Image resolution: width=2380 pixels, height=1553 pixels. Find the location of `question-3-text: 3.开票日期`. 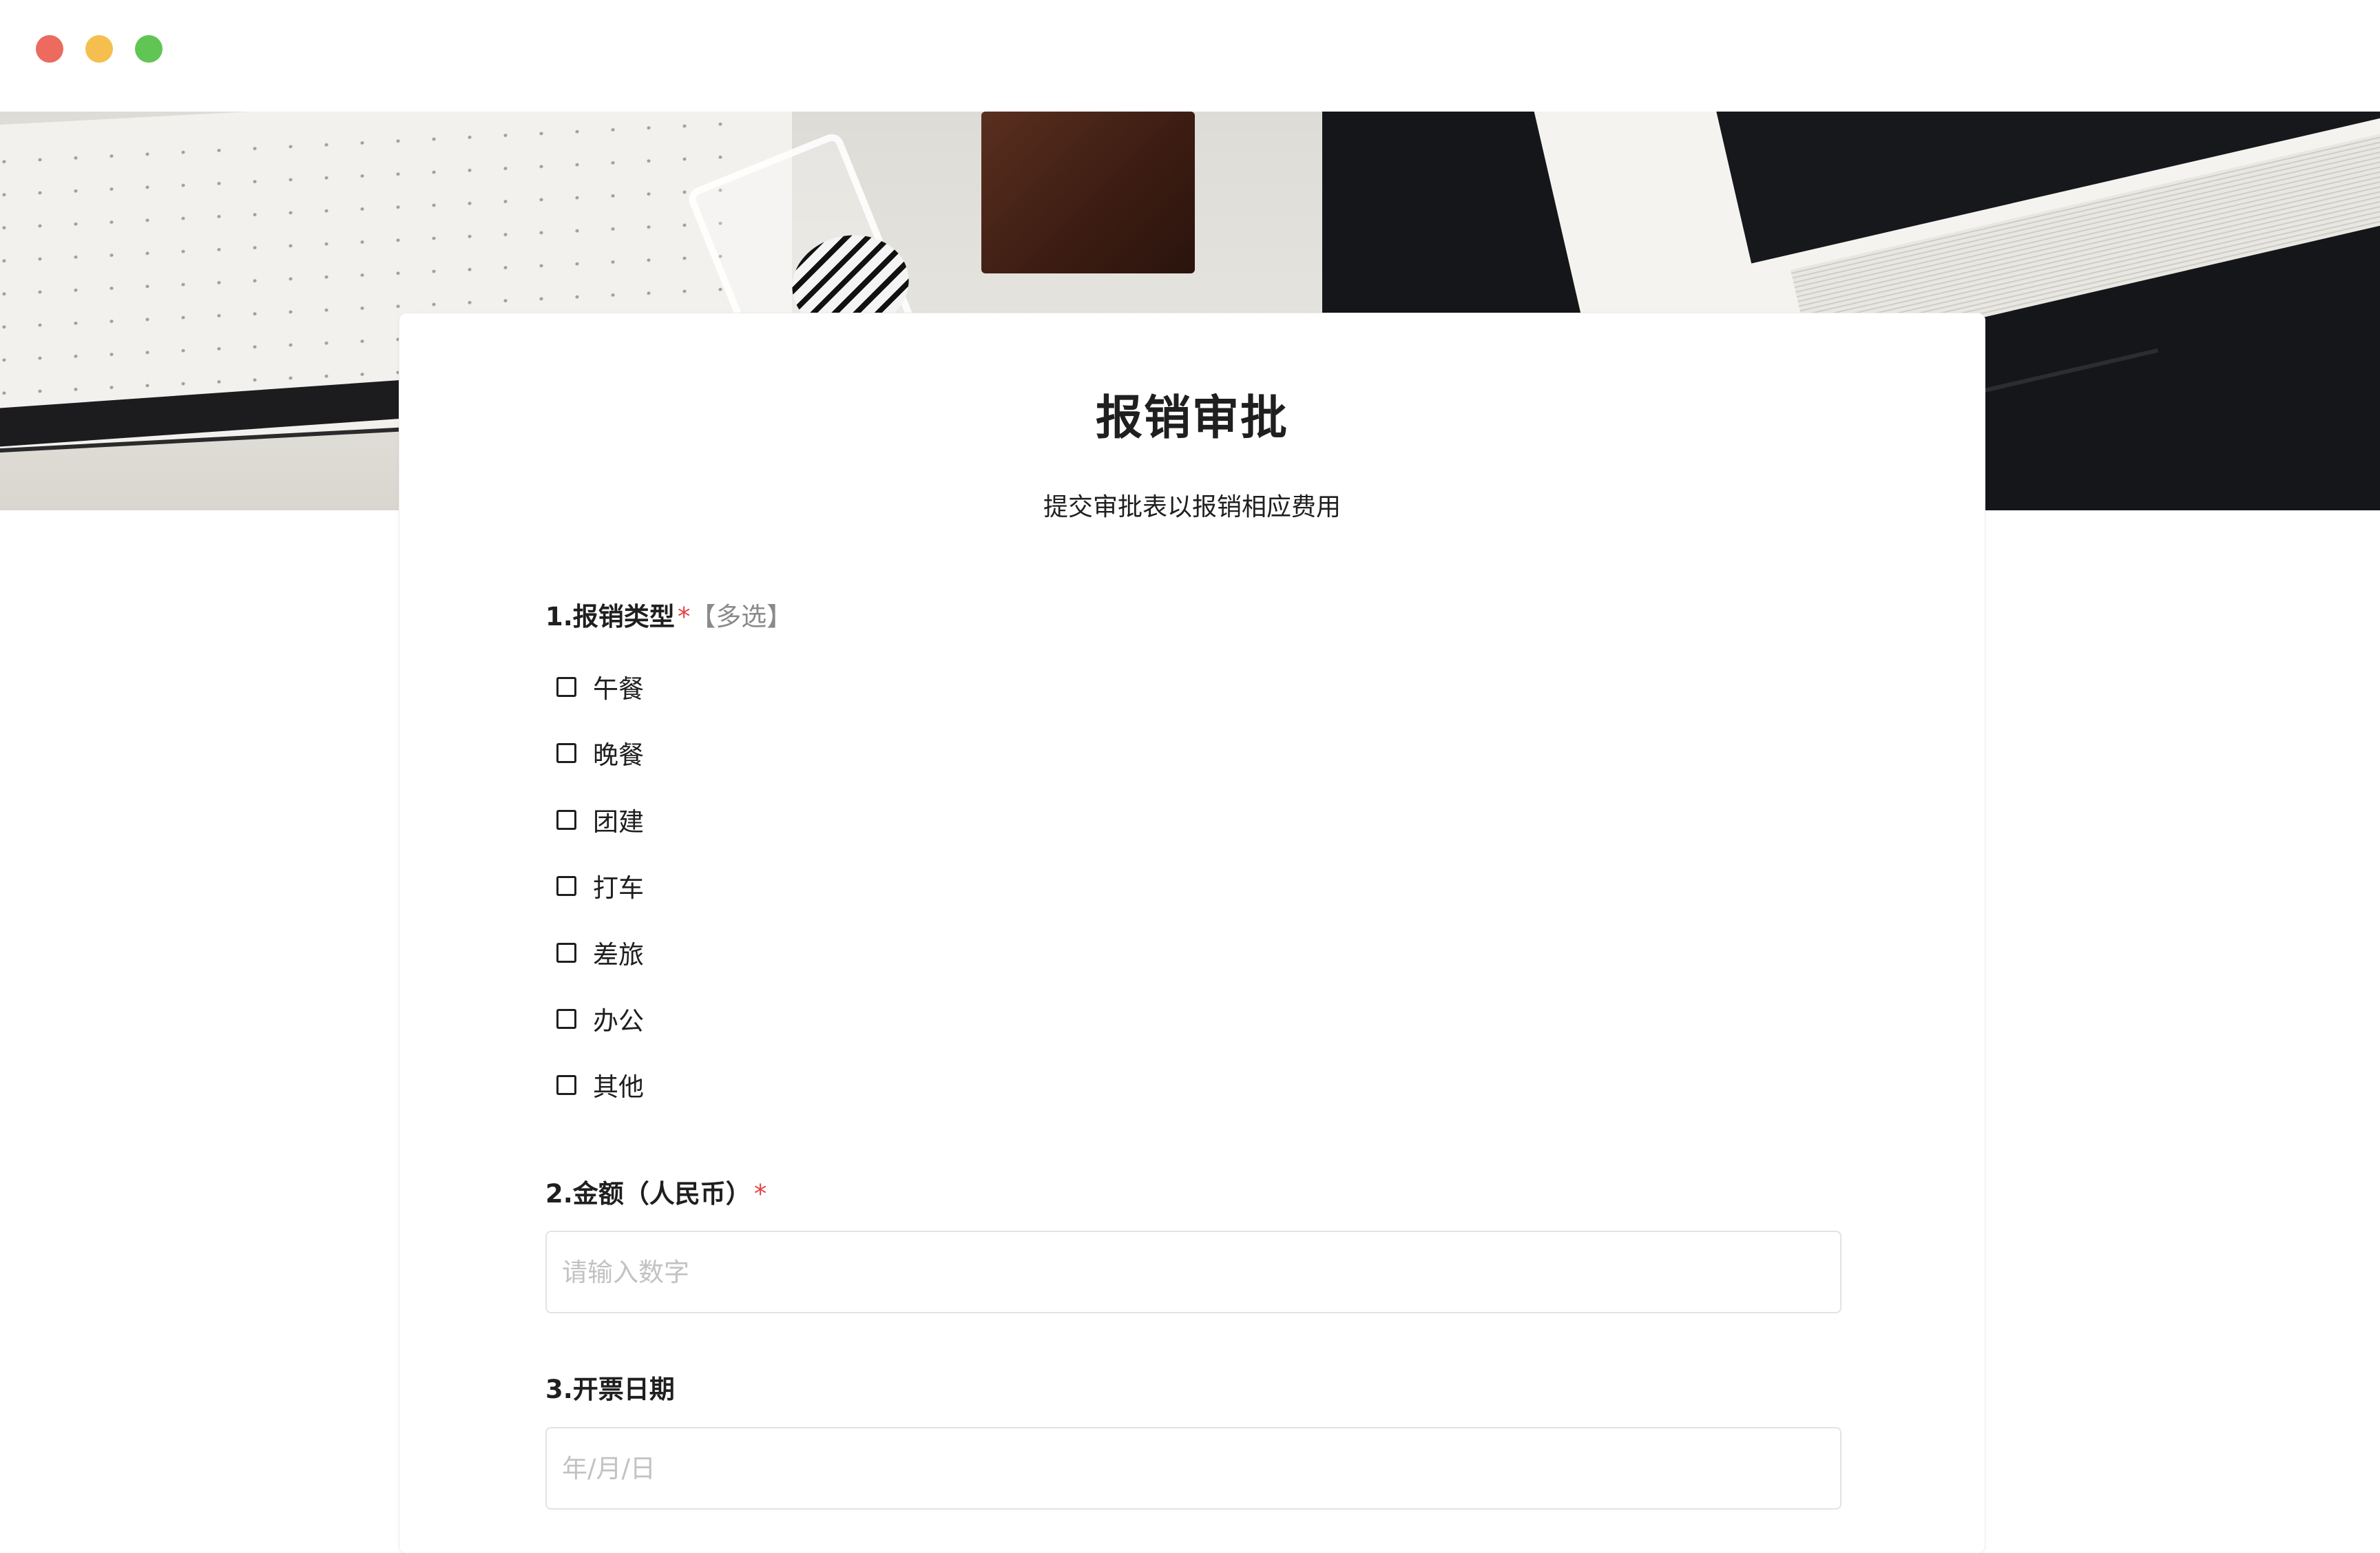

question-3-text: 3.开票日期 is located at coordinates (610, 1389).